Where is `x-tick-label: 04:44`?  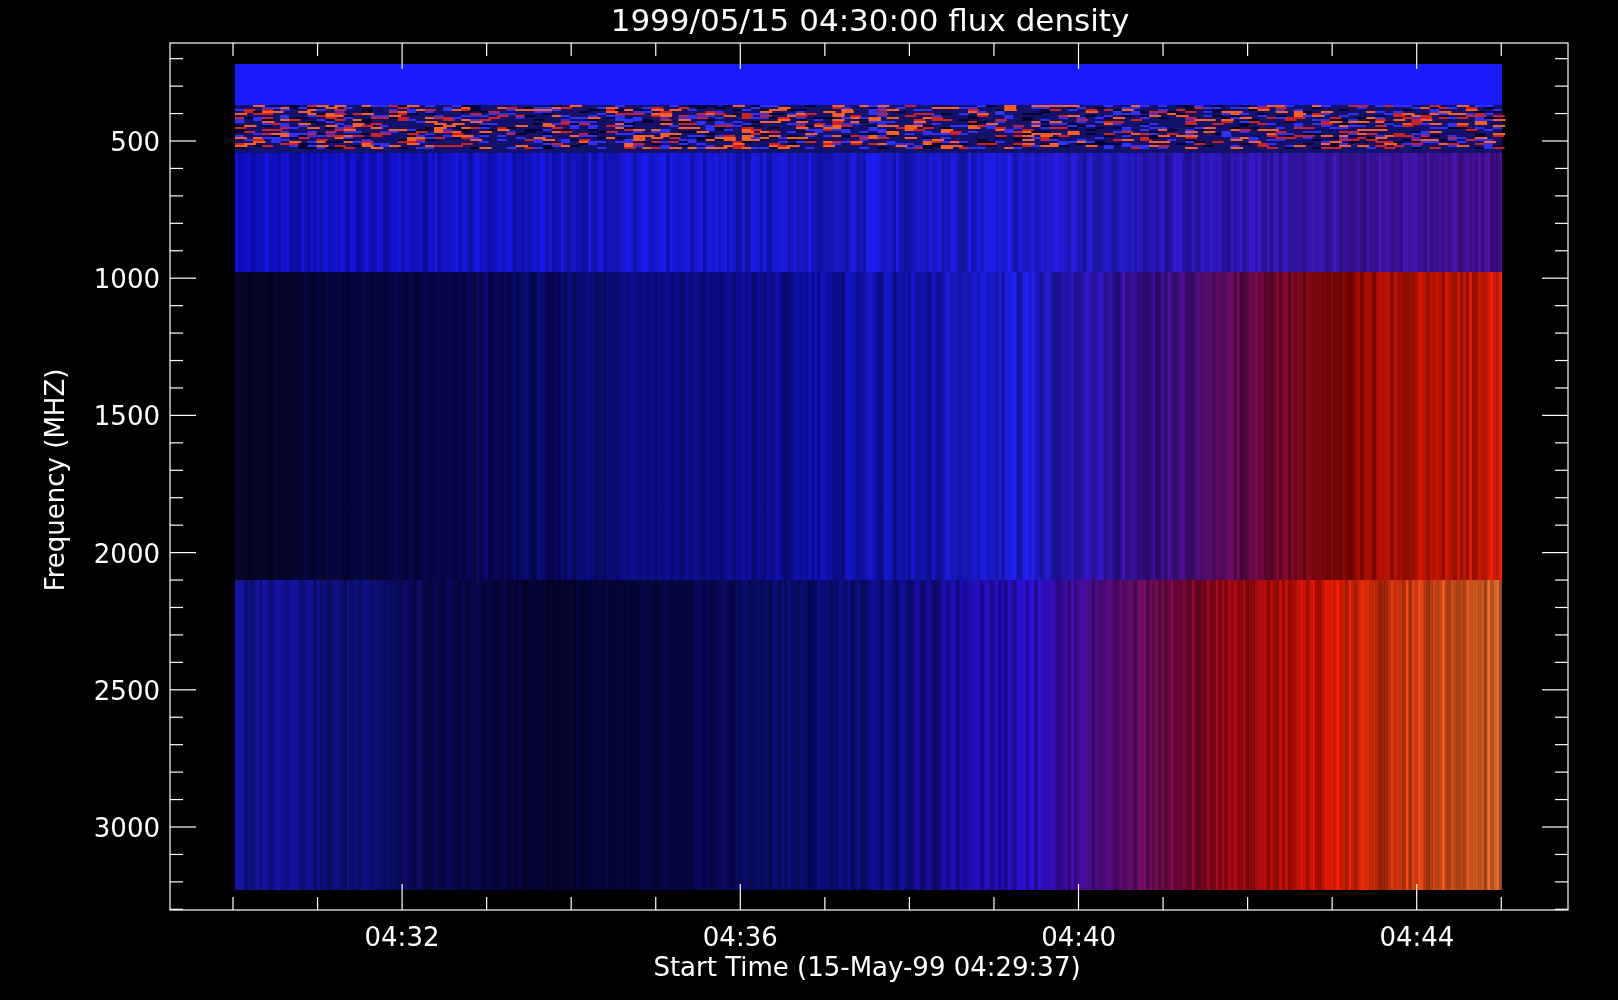 x-tick-label: 04:44 is located at coordinates (1417, 937).